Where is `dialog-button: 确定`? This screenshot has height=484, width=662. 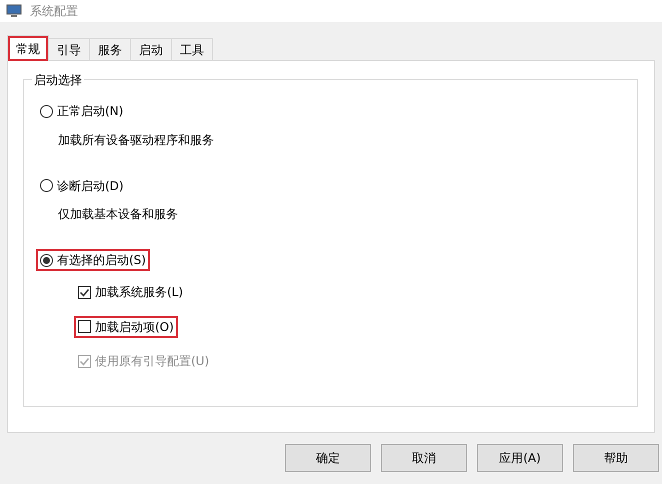 dialog-button: 确定 is located at coordinates (328, 458).